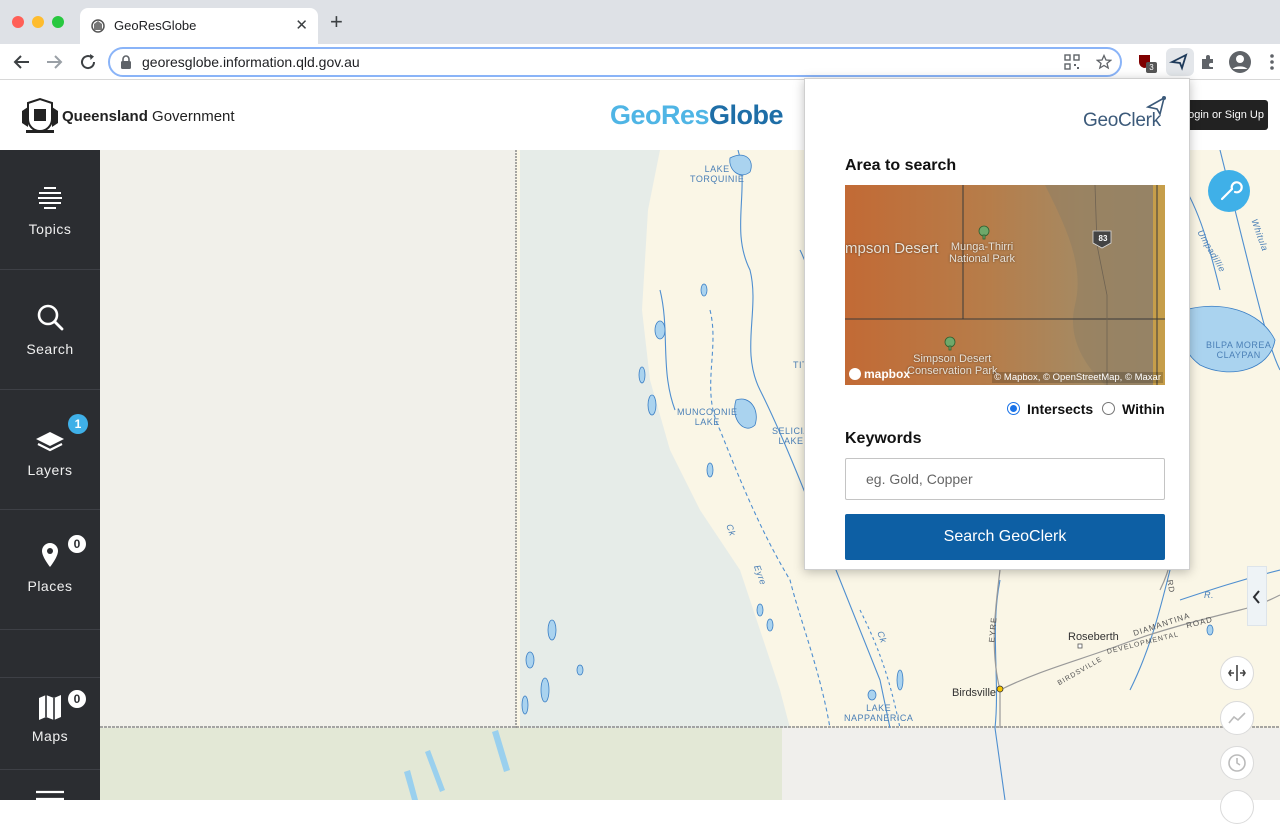 This screenshot has height=824, width=1280. I want to click on url-text: georesglobe.information.qld.gov.au, so click(251, 62).